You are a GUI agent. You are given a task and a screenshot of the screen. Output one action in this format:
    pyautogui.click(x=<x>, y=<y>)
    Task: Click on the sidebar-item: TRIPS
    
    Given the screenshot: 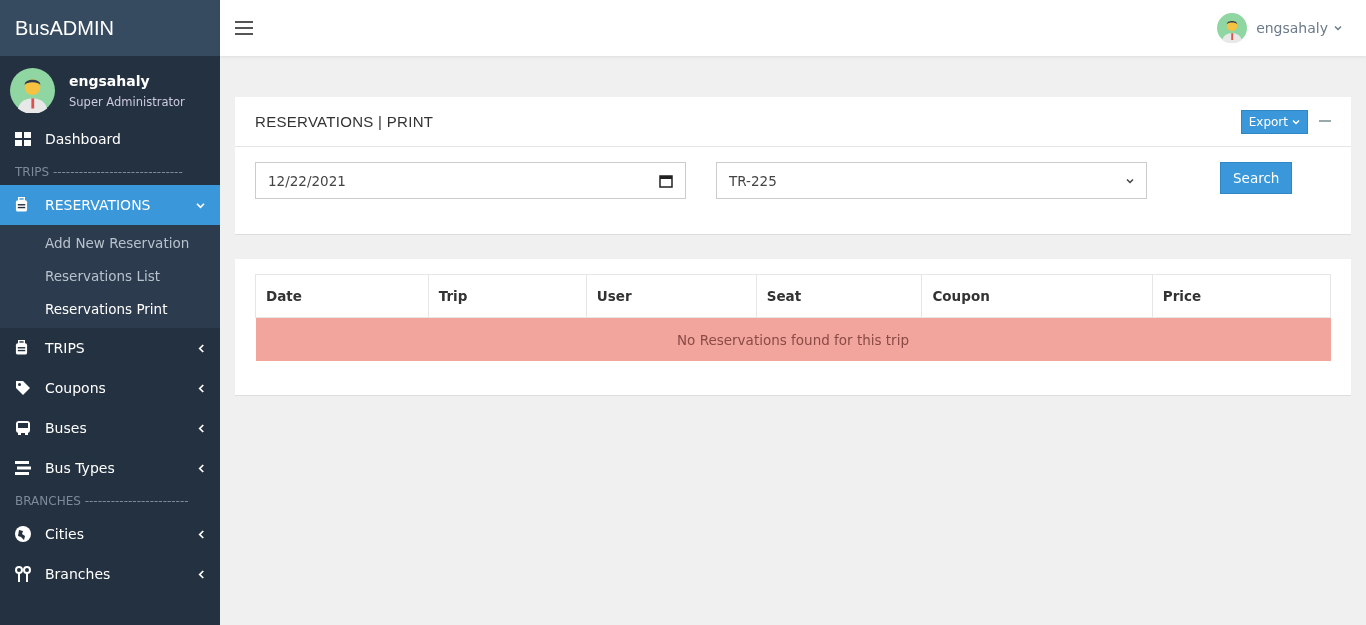 What is the action you would take?
    pyautogui.click(x=110, y=348)
    